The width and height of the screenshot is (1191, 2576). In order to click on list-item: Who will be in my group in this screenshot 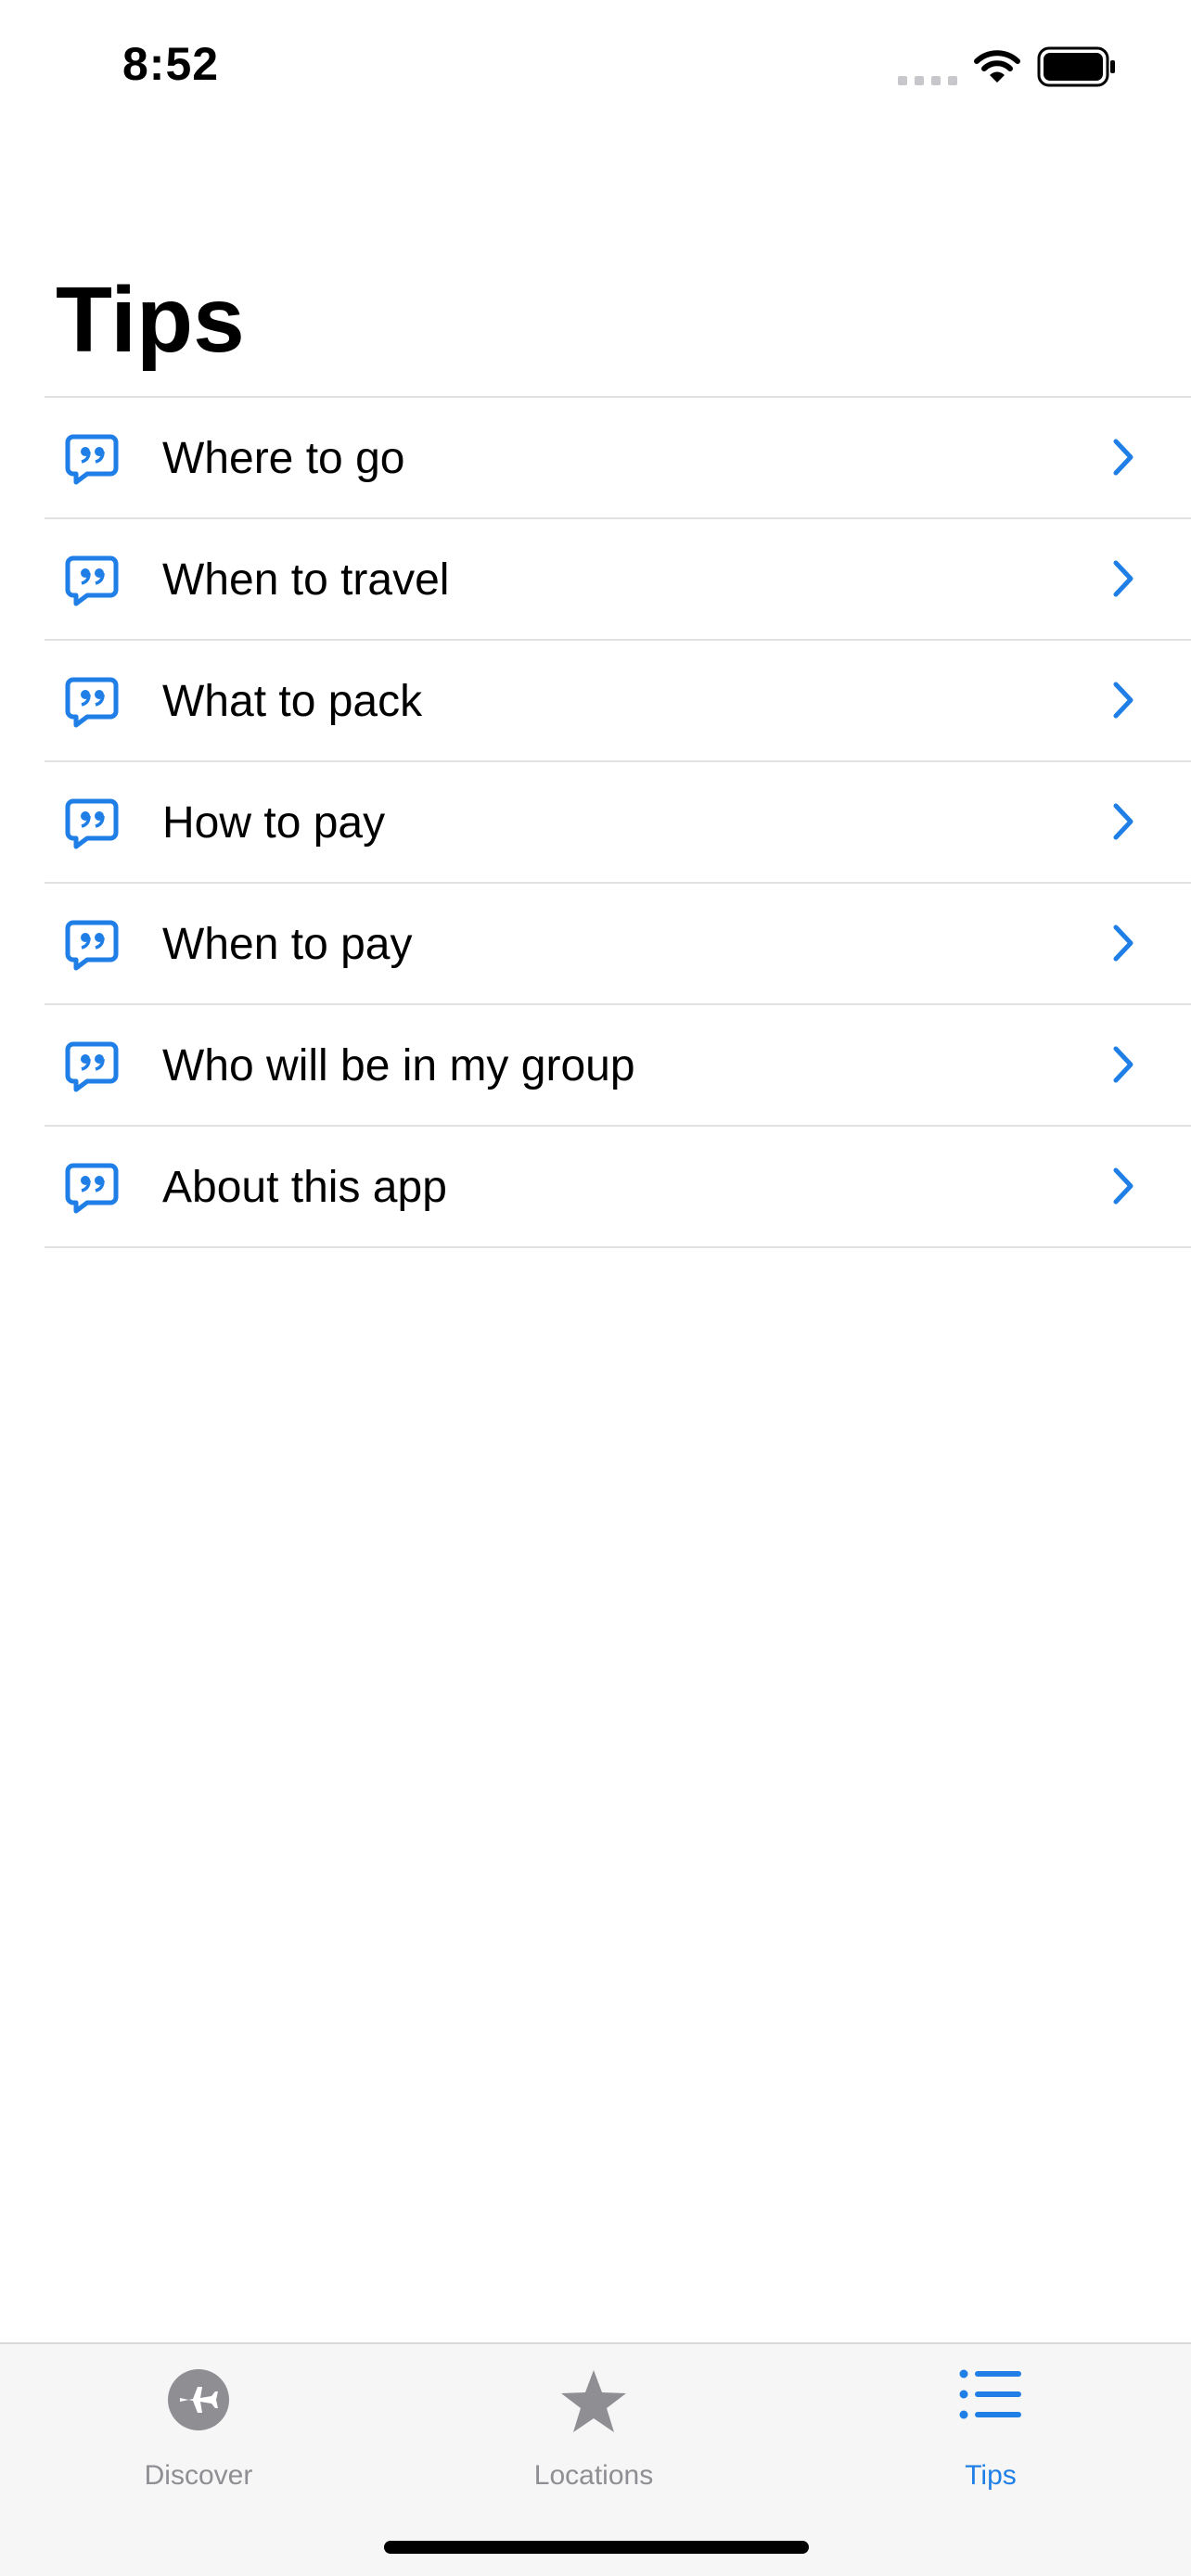, I will do `click(618, 1064)`.